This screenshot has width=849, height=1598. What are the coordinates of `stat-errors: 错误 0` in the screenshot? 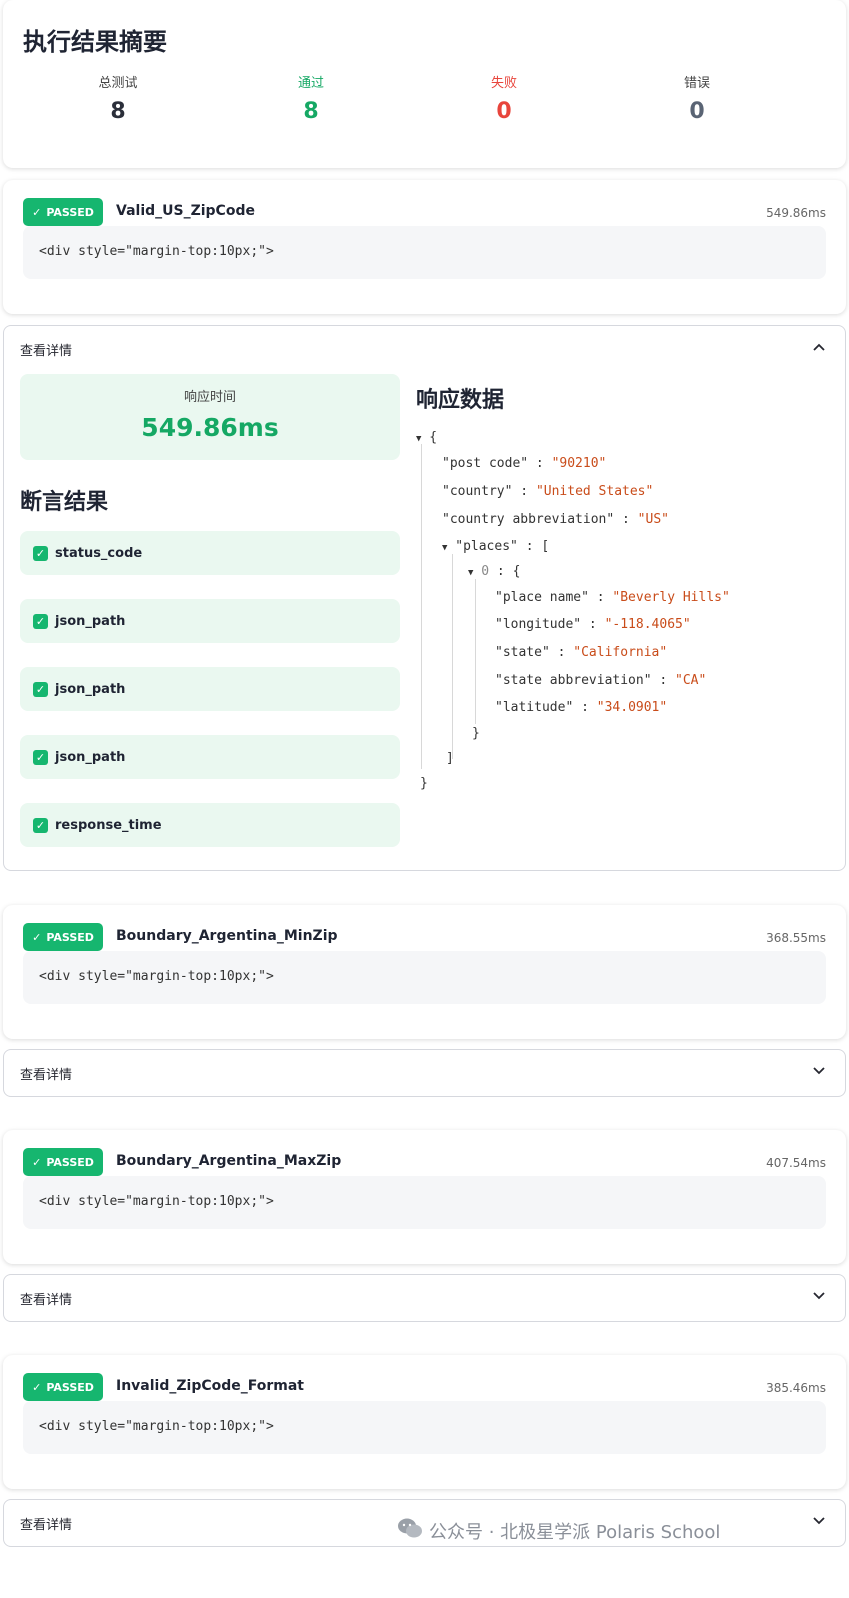 It's located at (697, 98).